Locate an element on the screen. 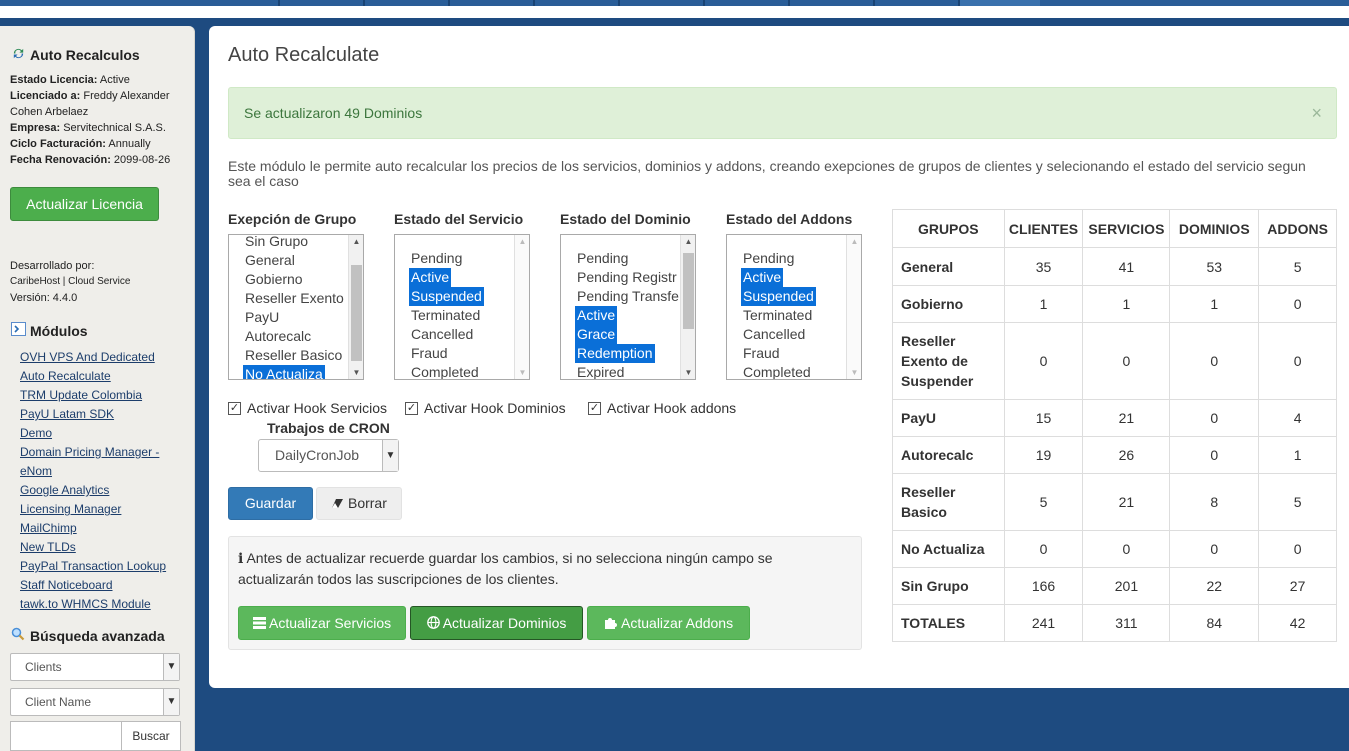 This screenshot has width=1349, height=751. module-link: Google Analytics is located at coordinates (105, 490).